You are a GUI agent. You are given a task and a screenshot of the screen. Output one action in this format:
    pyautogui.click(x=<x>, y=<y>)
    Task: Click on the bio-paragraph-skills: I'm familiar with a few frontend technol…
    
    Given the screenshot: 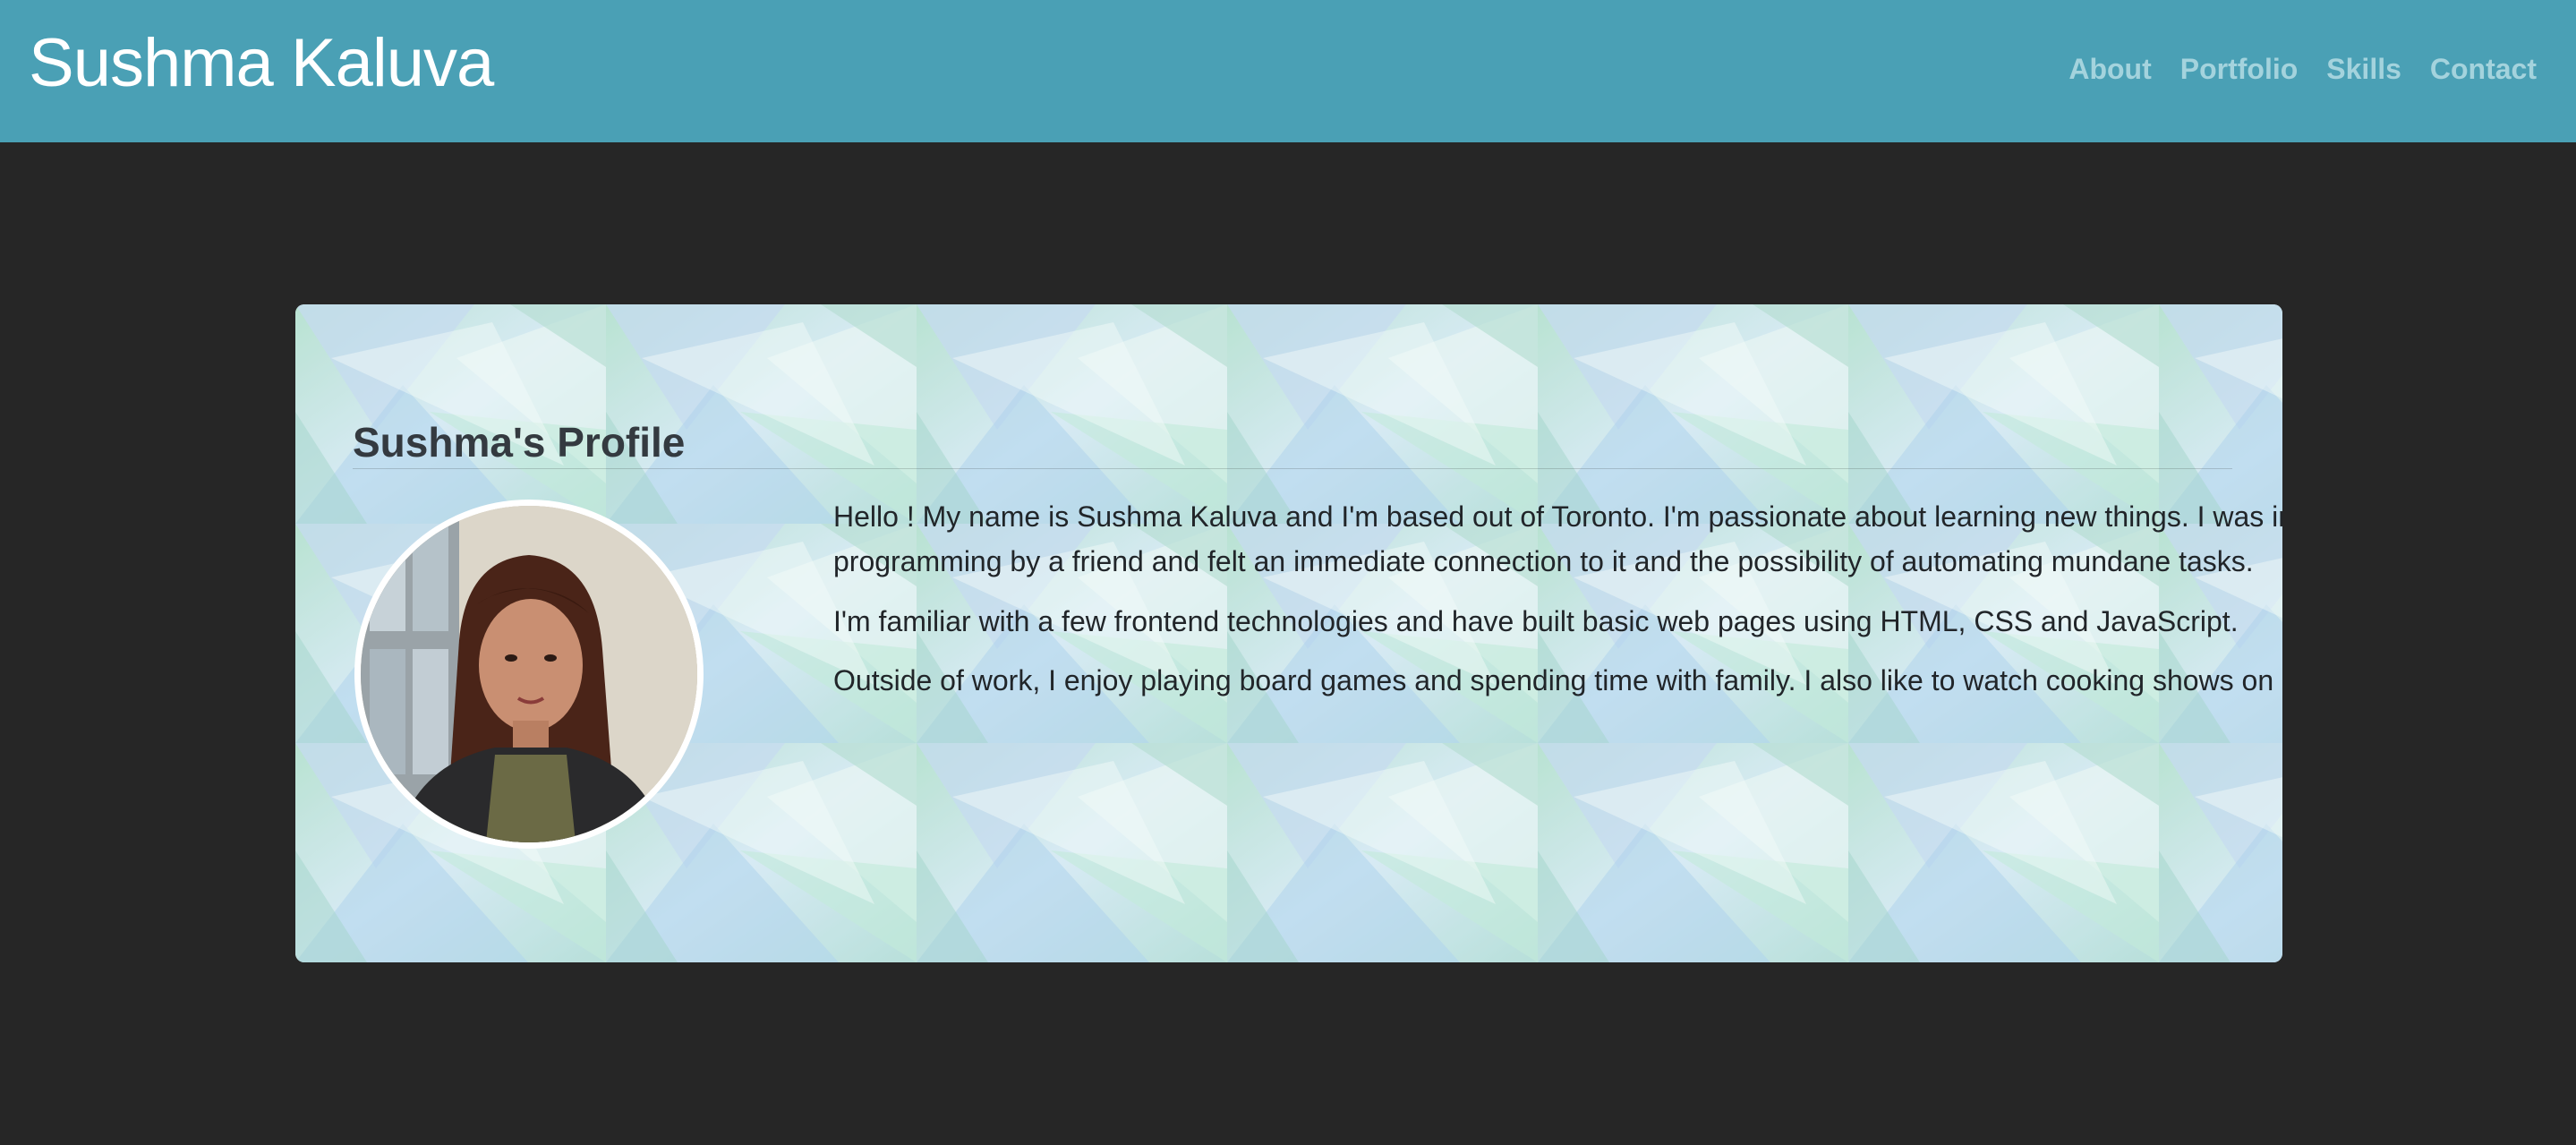 What is the action you would take?
    pyautogui.click(x=1536, y=621)
    